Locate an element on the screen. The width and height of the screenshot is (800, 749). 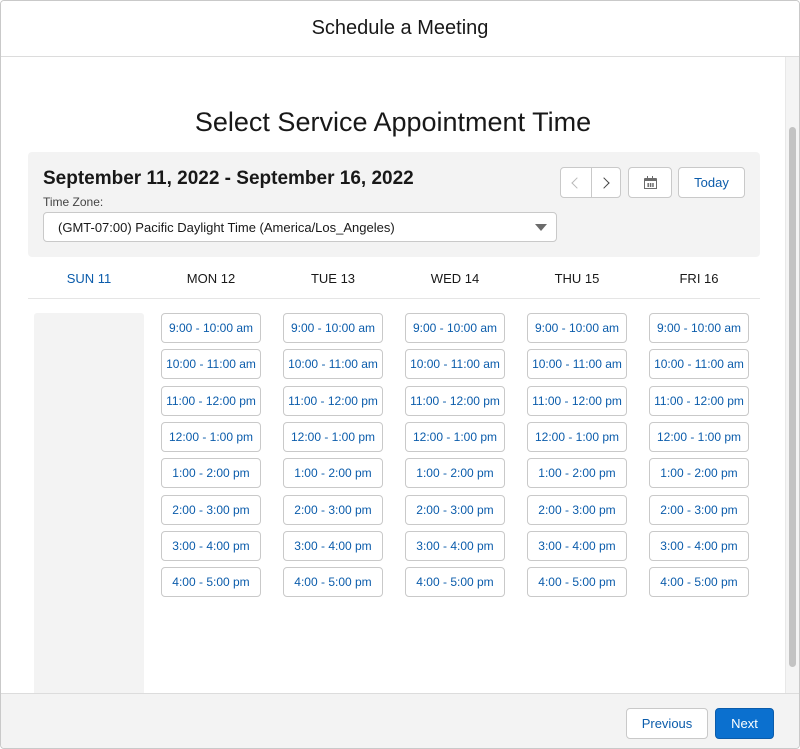
modal-title: Schedule a Meeting is located at coordinates (400, 28).